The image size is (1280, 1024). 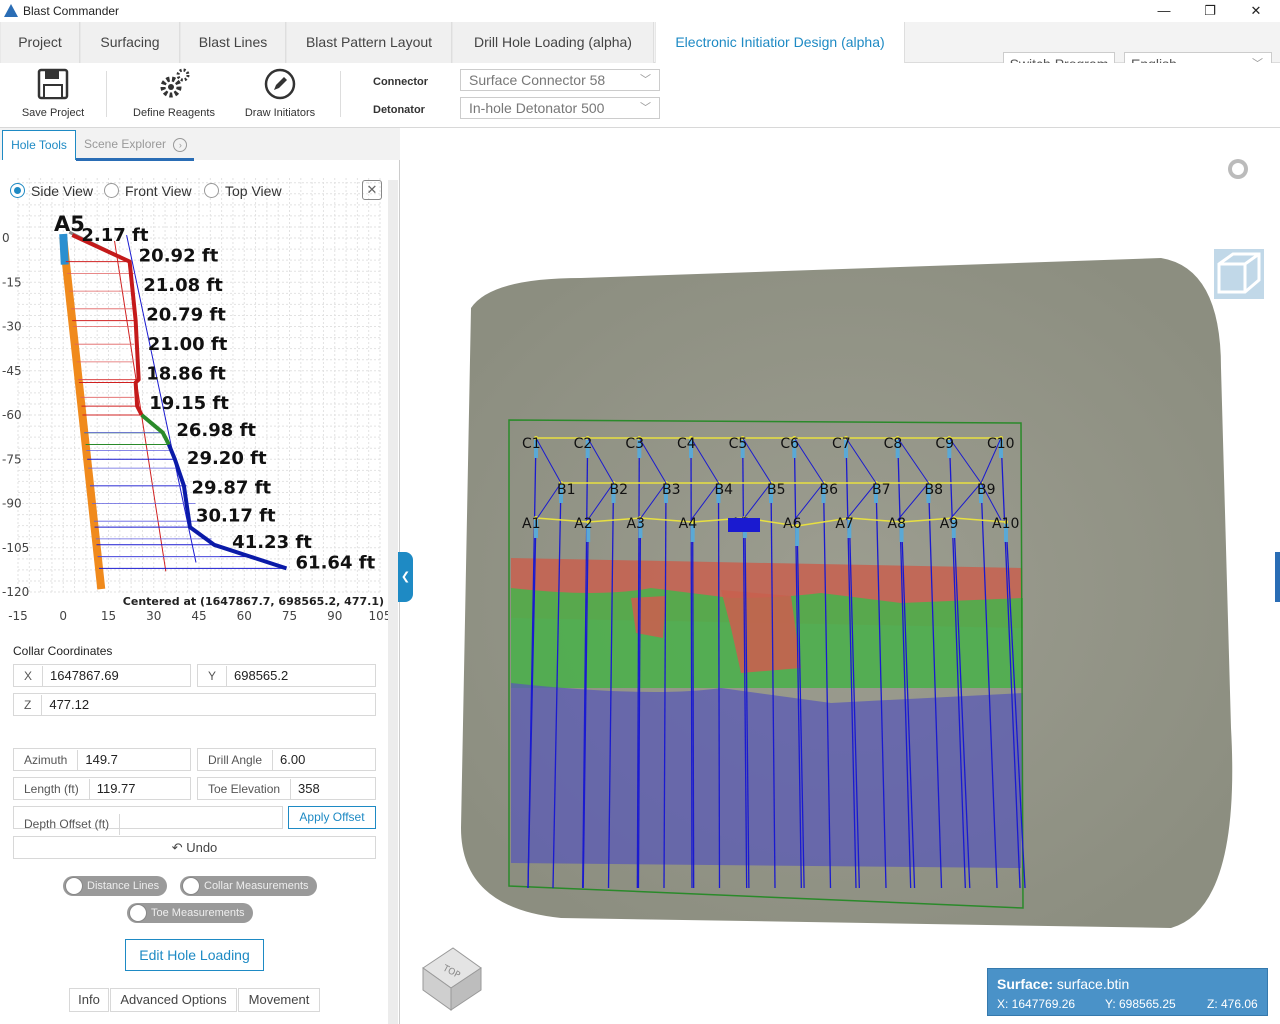 I want to click on hole-label: B4, so click(x=724, y=490).